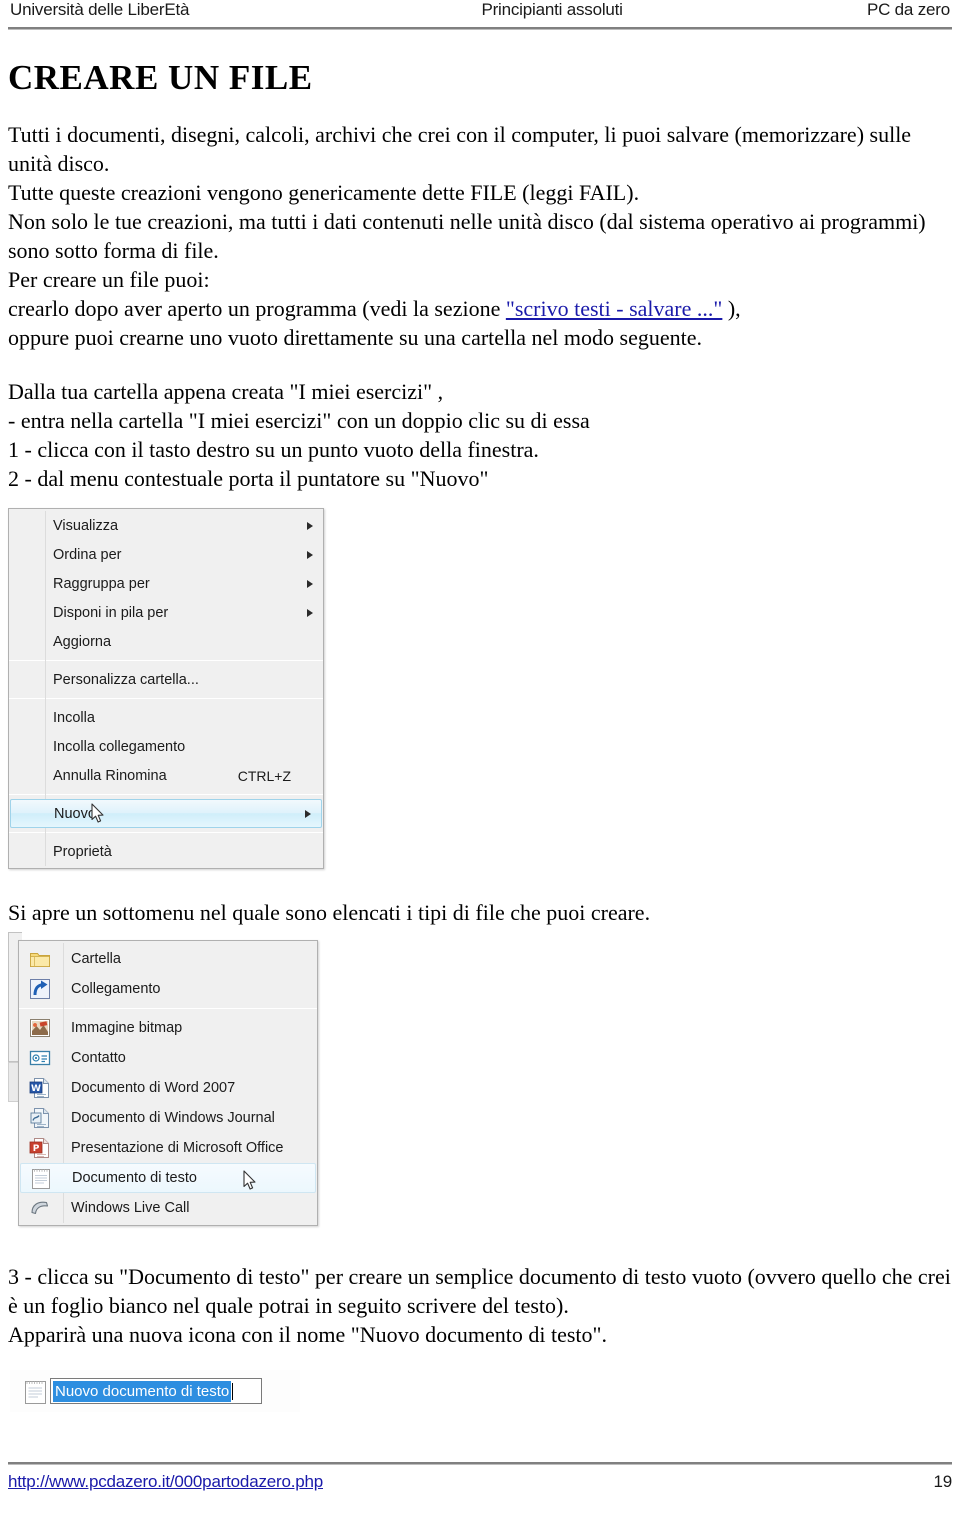  What do you see at coordinates (111, 612) in the screenshot?
I see `context-menu-item-label: Disponi in pila per` at bounding box center [111, 612].